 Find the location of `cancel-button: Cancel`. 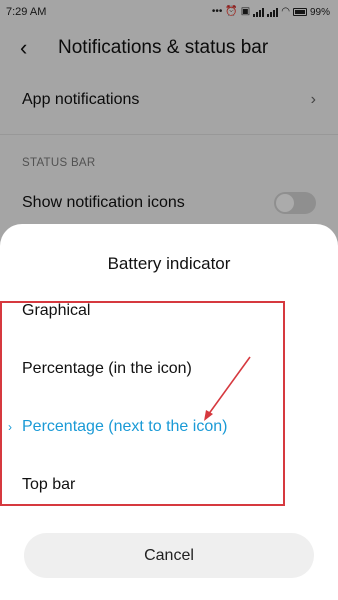

cancel-button: Cancel is located at coordinates (169, 555).